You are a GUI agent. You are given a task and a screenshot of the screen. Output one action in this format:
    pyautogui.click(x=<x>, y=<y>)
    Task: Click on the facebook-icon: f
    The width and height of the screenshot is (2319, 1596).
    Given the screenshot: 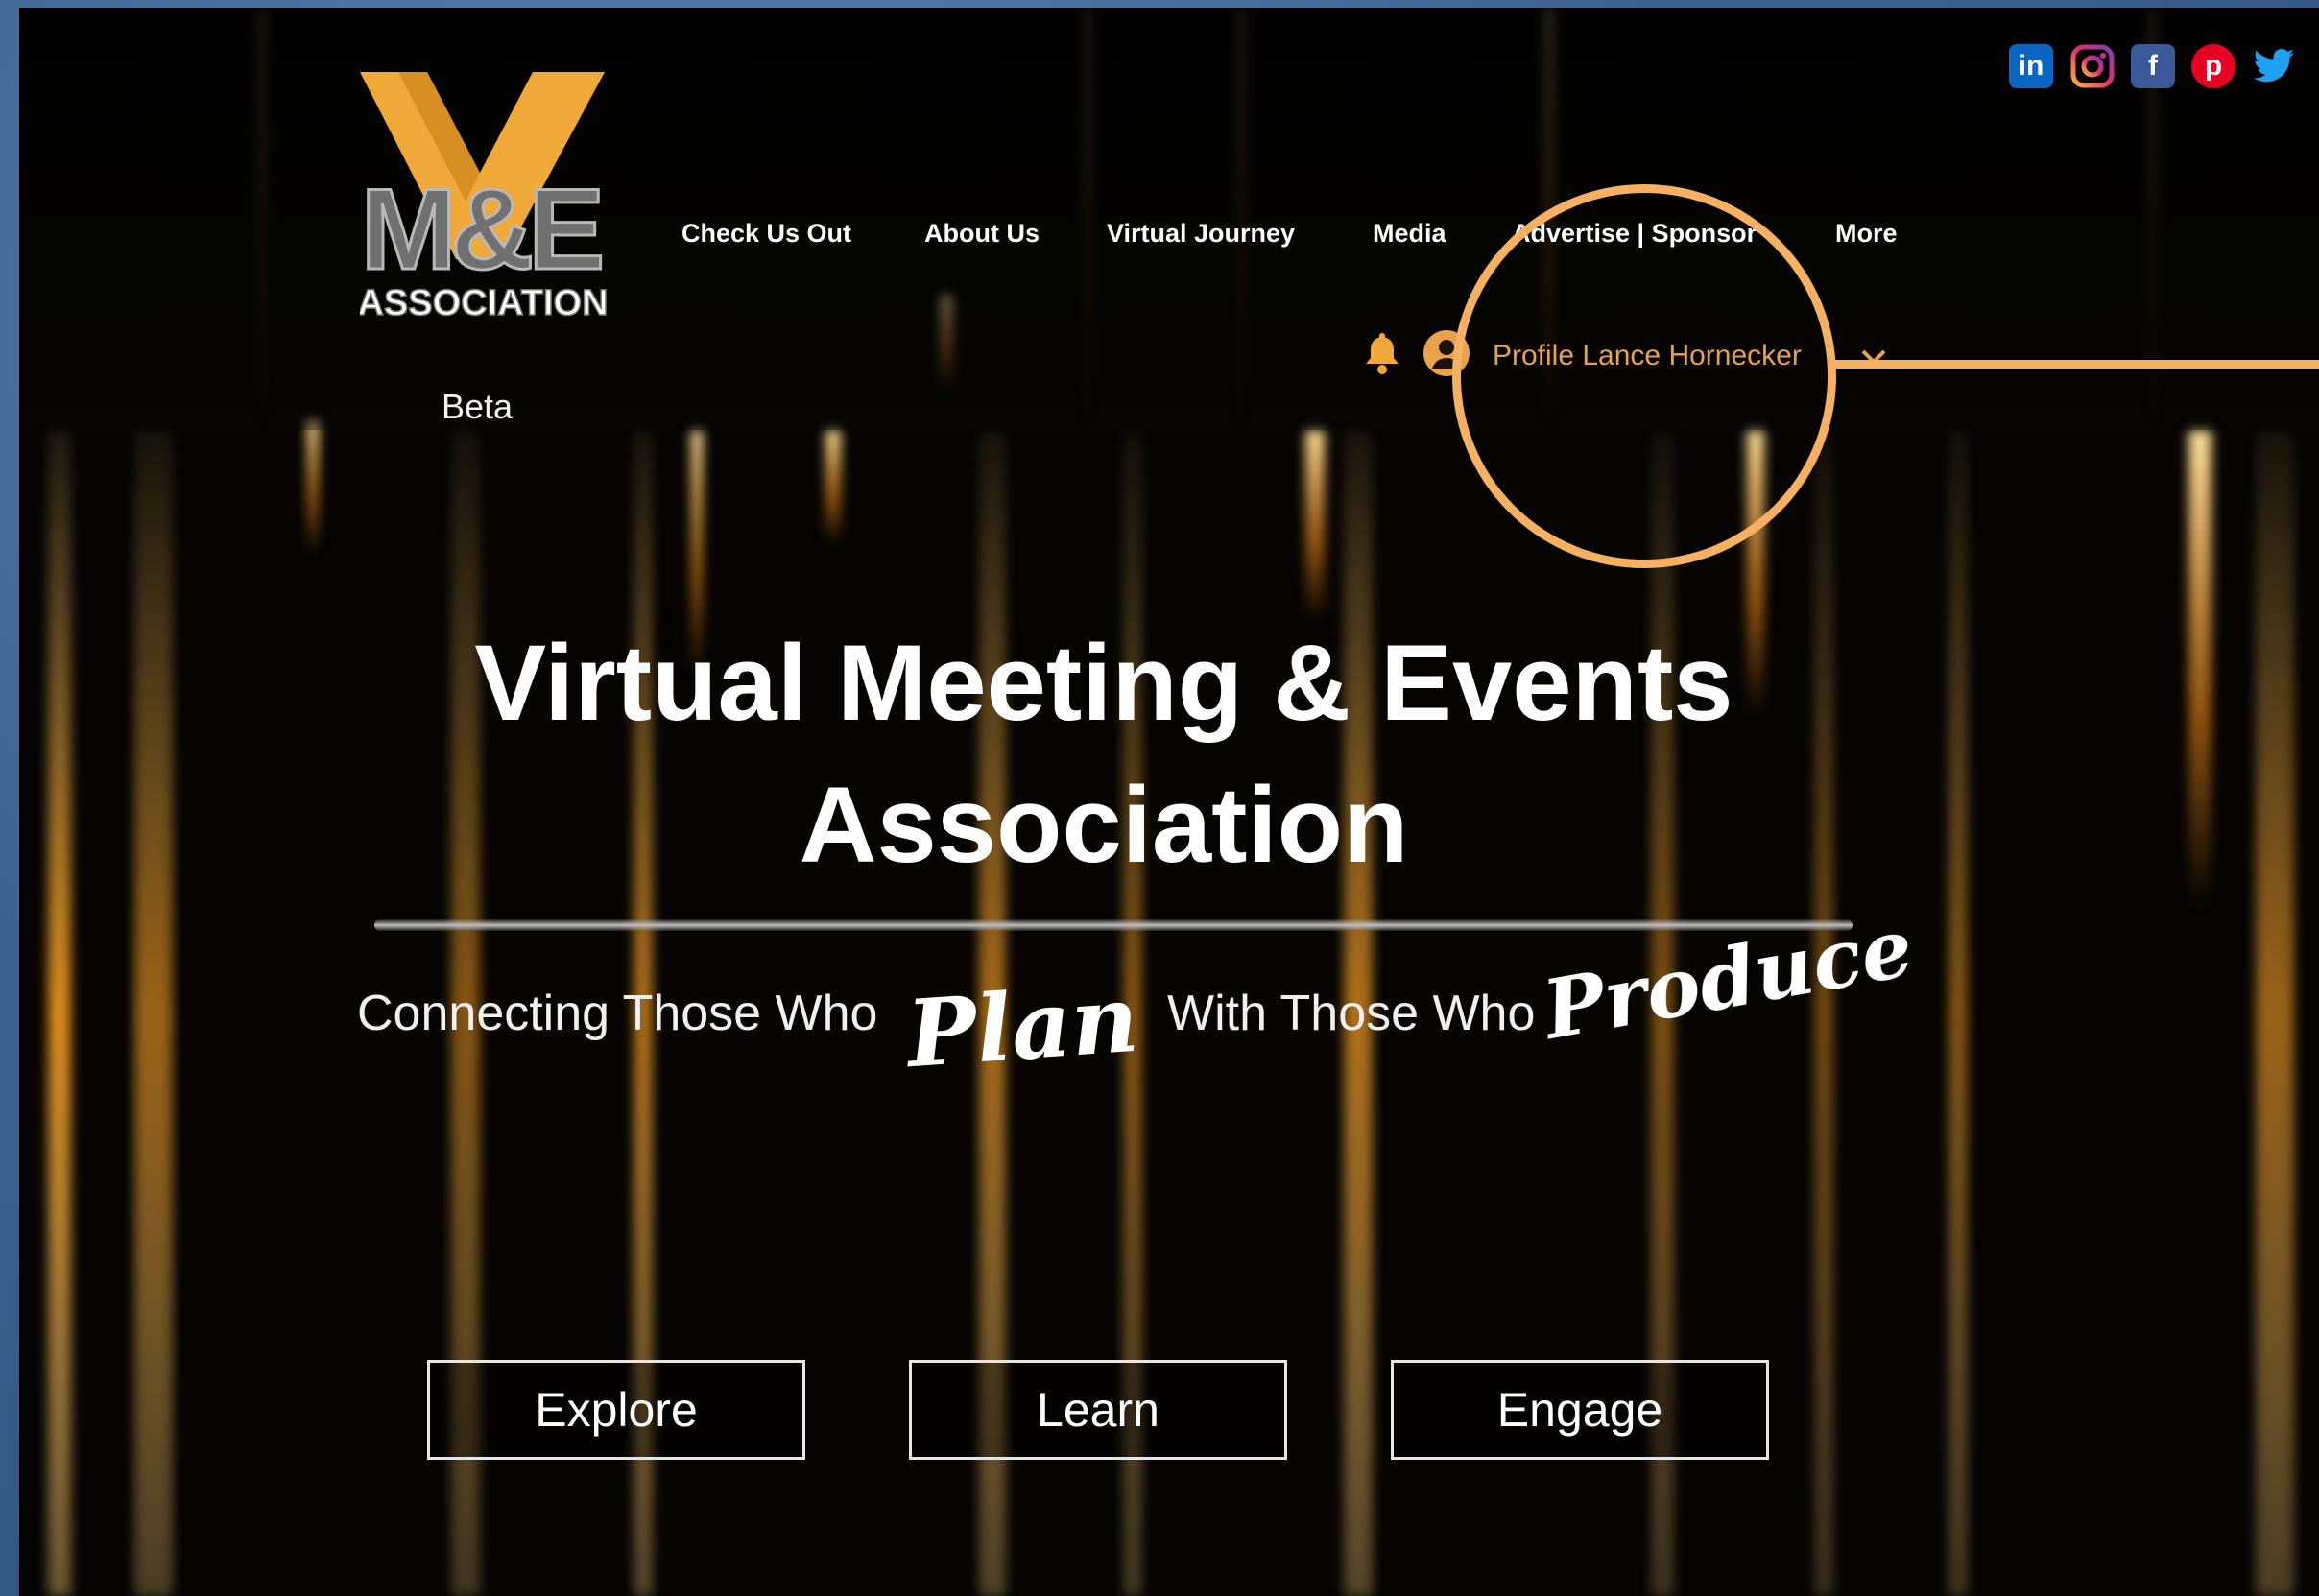 What is the action you would take?
    pyautogui.click(x=2153, y=66)
    